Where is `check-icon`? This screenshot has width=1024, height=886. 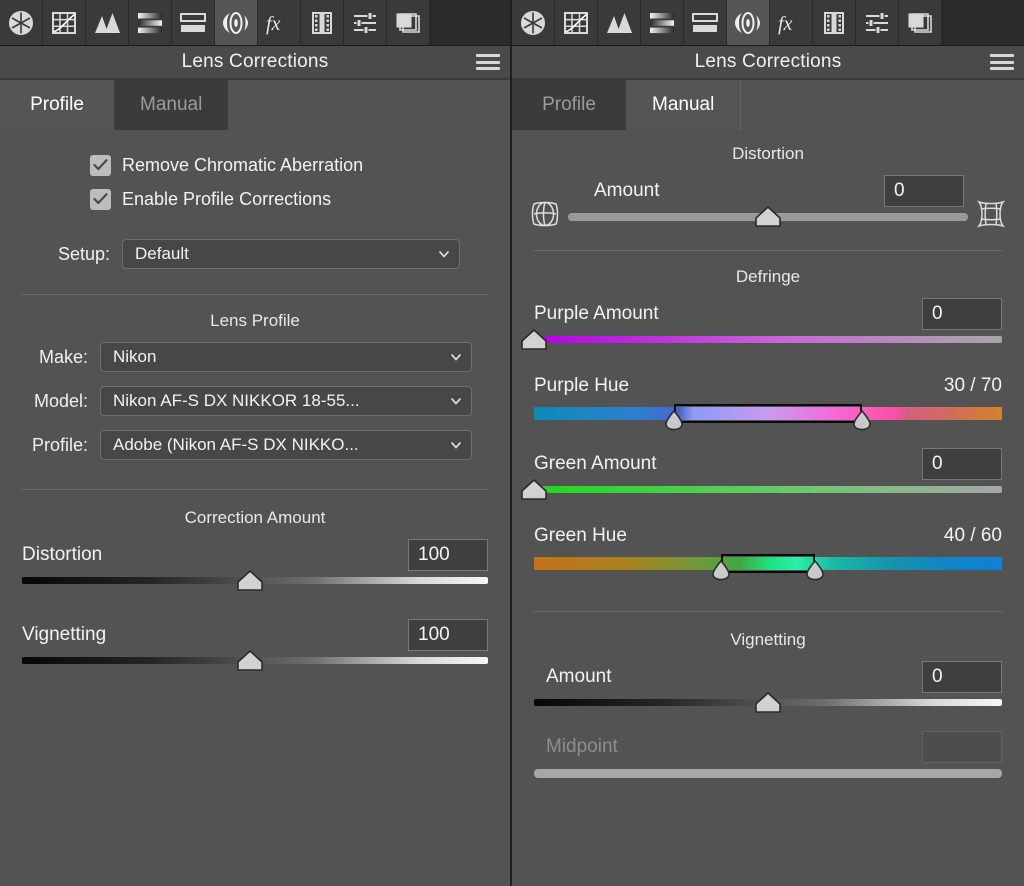
check-icon is located at coordinates (100, 165).